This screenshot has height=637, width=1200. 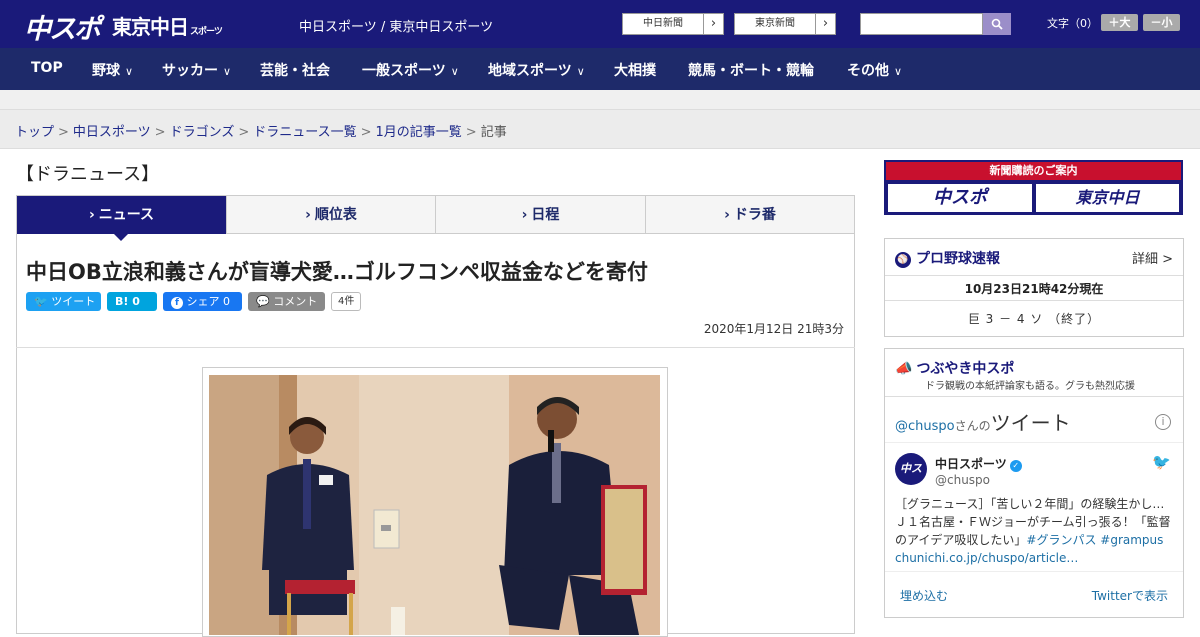 I want to click on breadcrumb-item-top: トップ, so click(x=34, y=132).